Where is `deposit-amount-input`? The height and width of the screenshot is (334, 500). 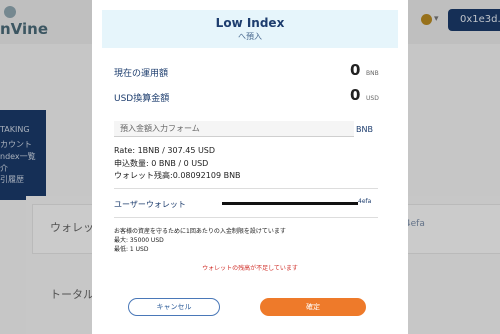 deposit-amount-input is located at coordinates (234, 129).